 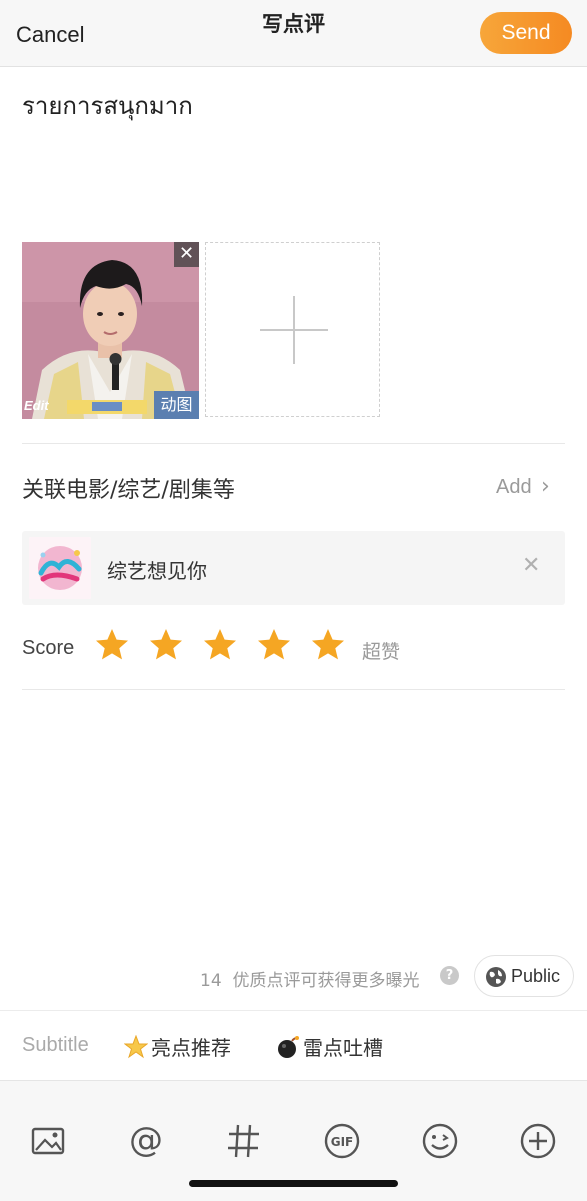 I want to click on image-icon, so click(x=48, y=1141).